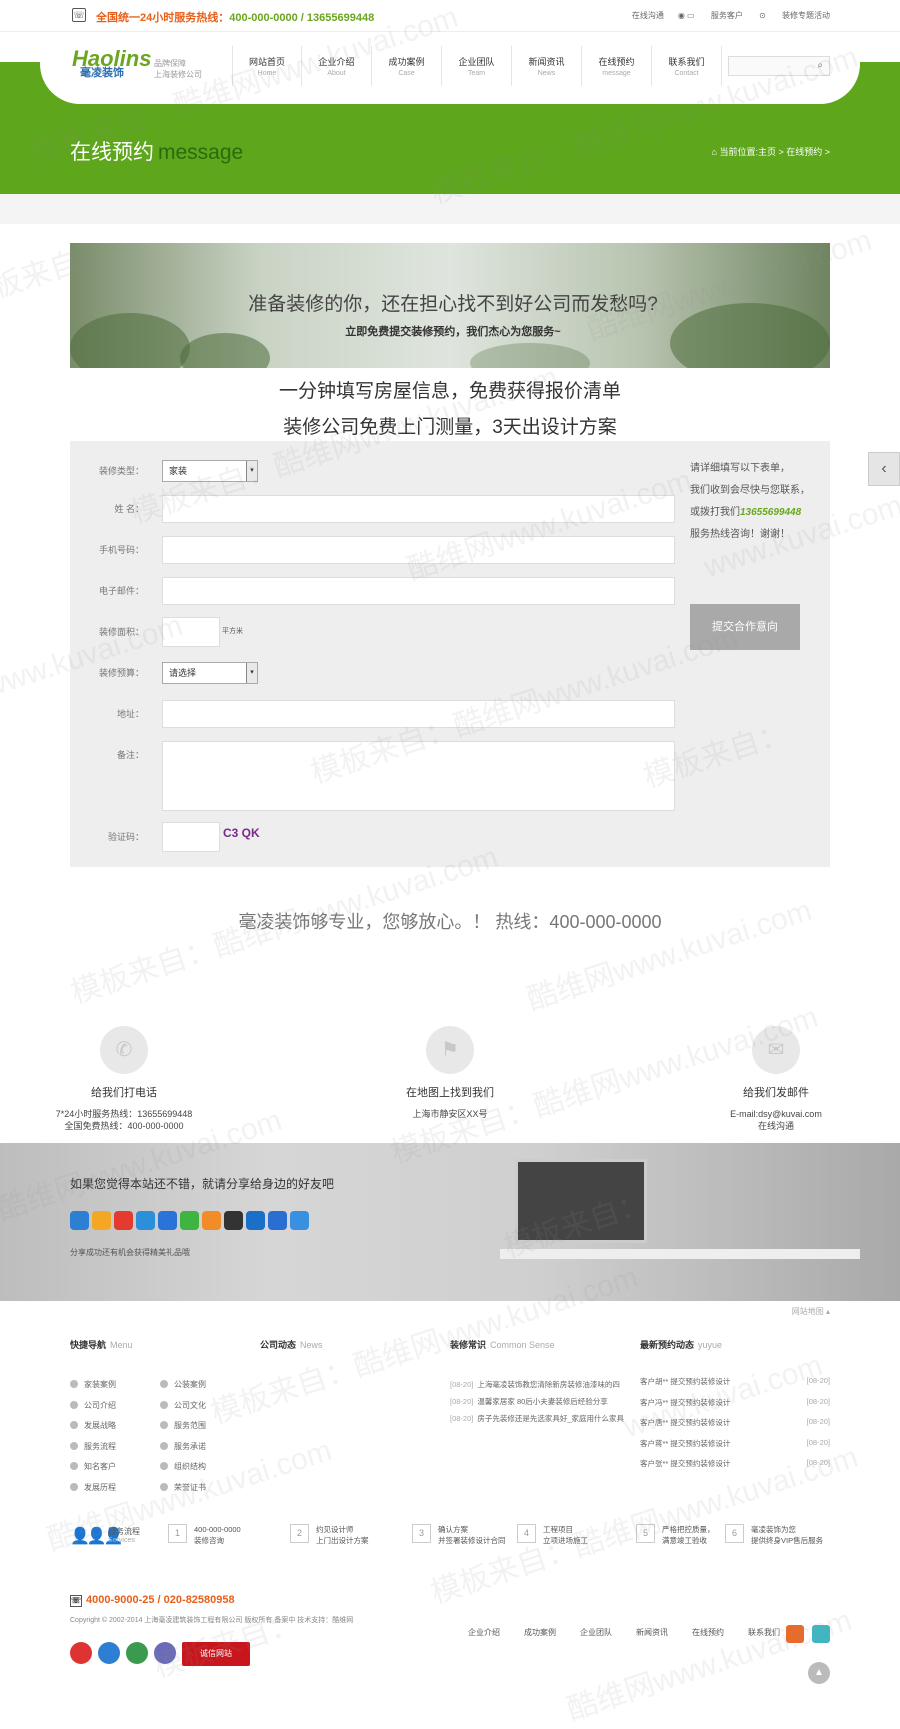  What do you see at coordinates (811, 1311) in the screenshot?
I see `sitemap-link: 网站地图 ▴` at bounding box center [811, 1311].